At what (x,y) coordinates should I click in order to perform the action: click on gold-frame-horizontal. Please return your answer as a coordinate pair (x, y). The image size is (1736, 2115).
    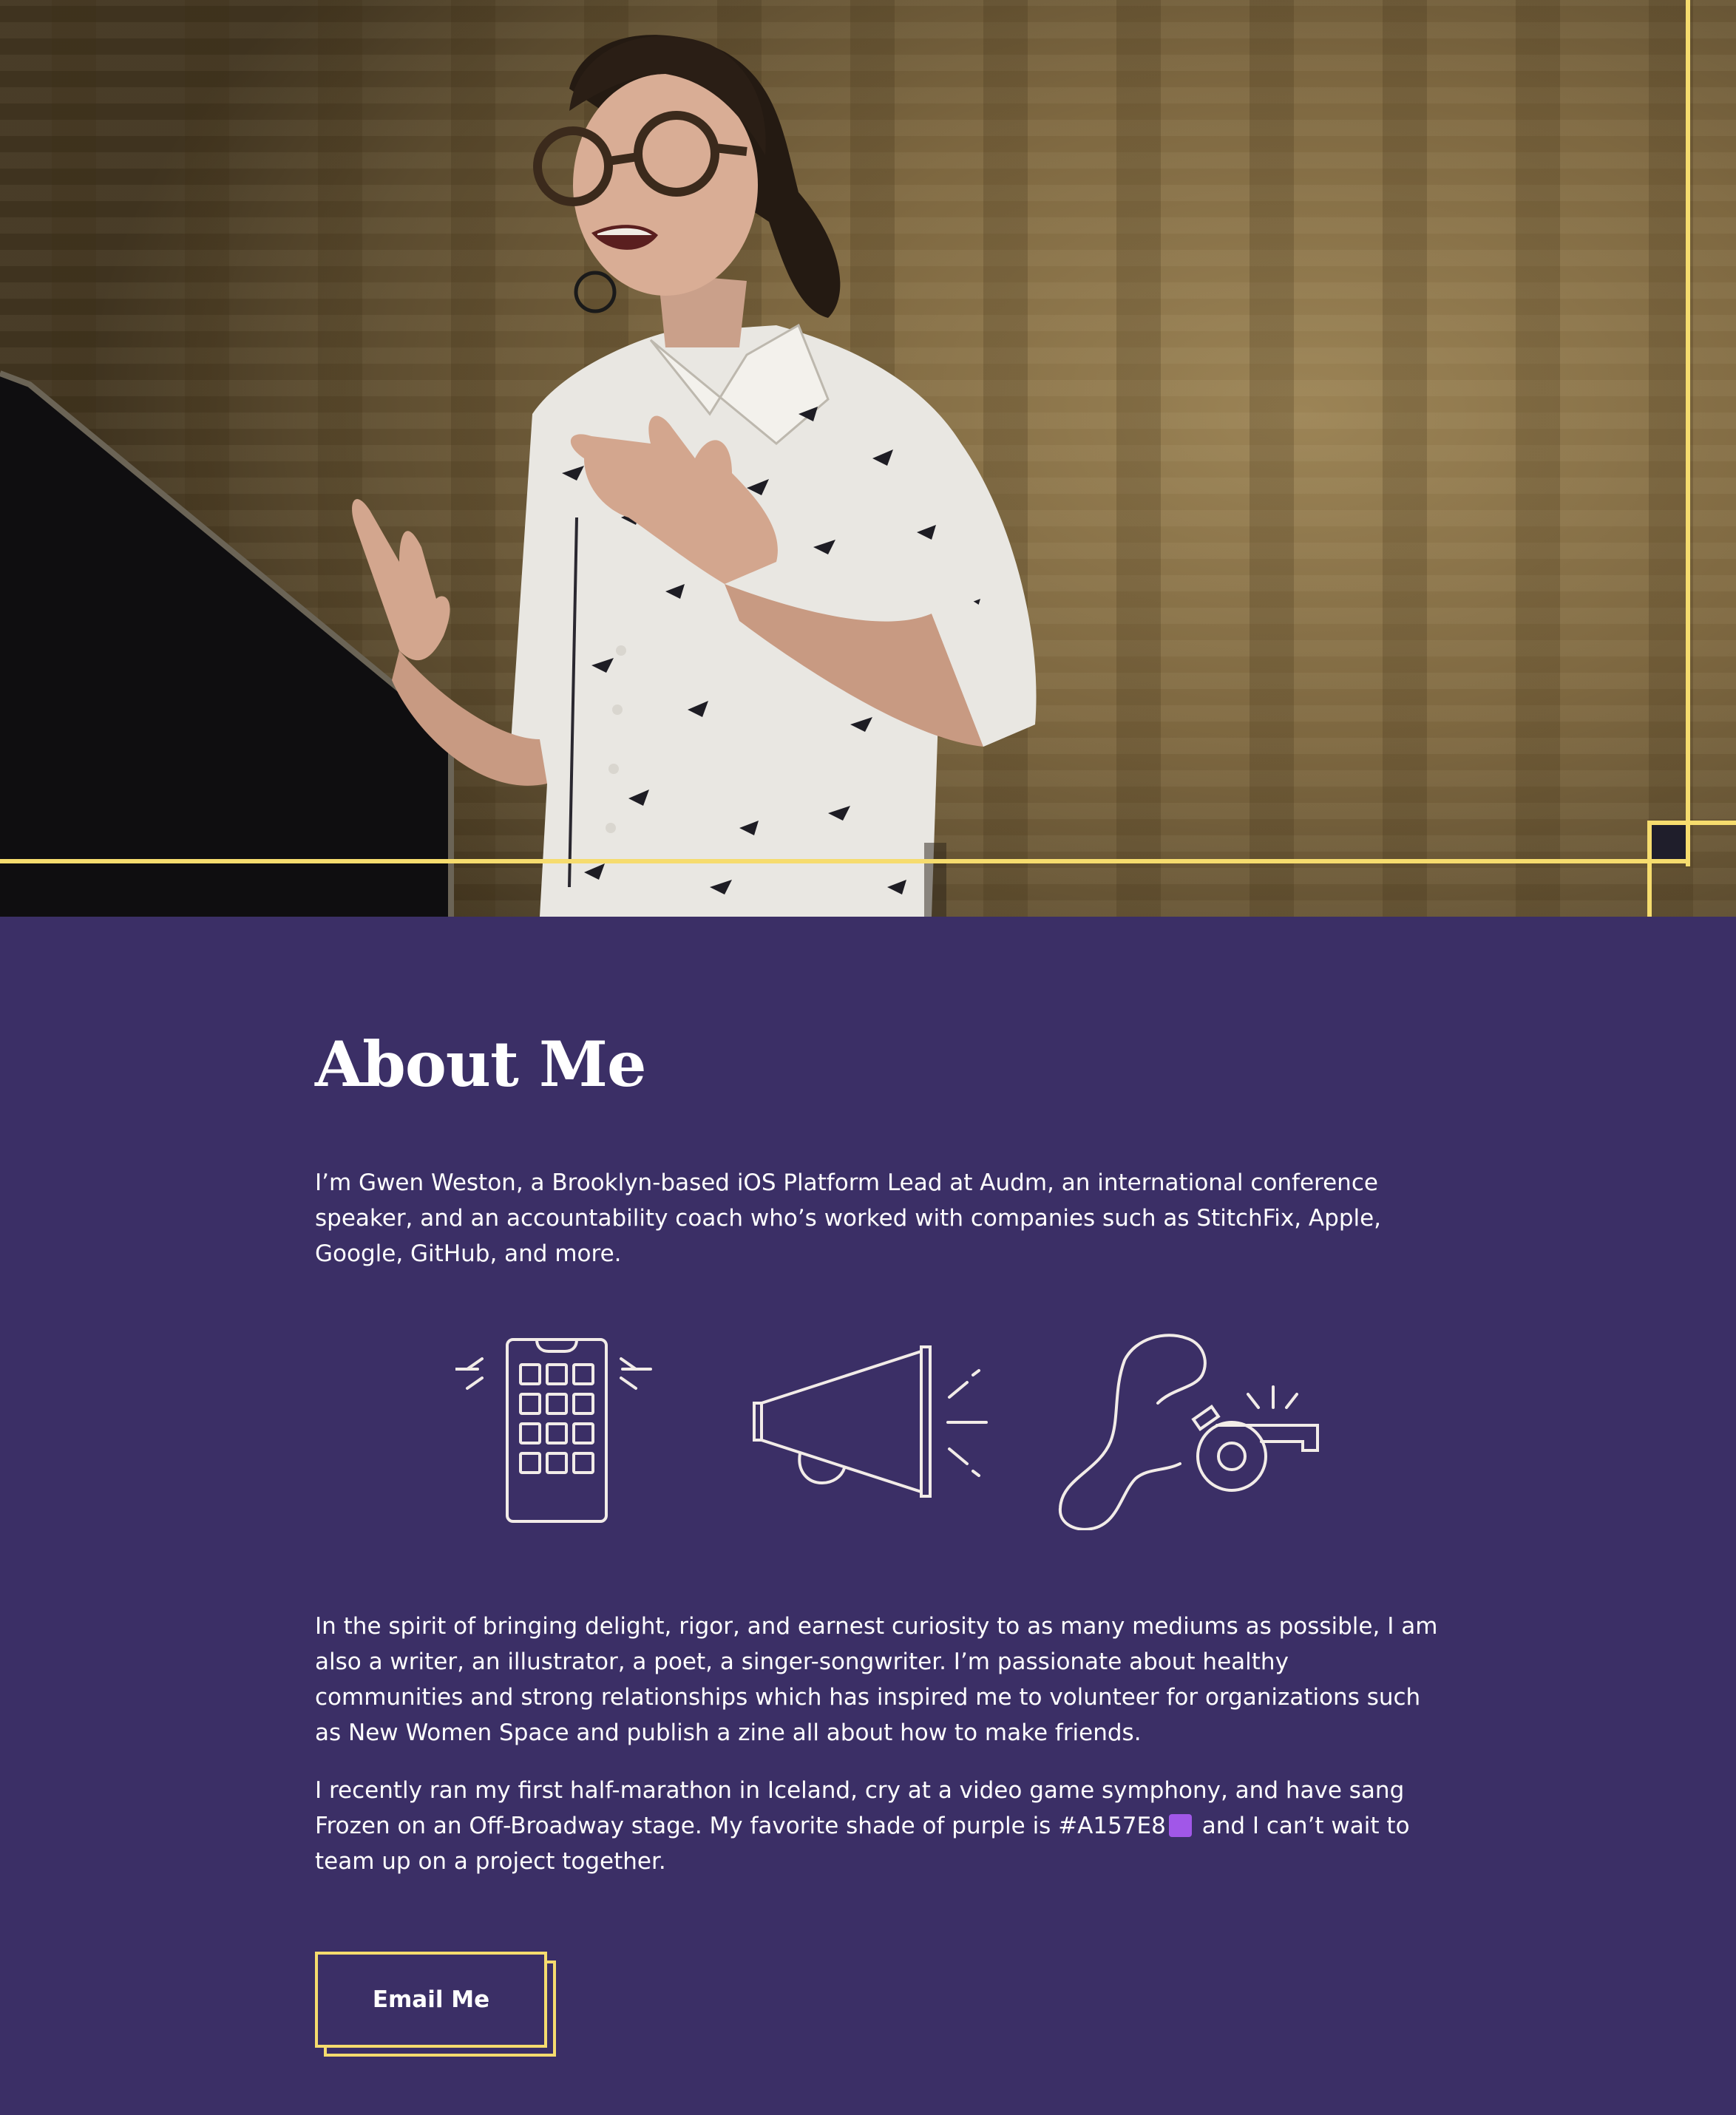
    Looking at the image, I should click on (845, 861).